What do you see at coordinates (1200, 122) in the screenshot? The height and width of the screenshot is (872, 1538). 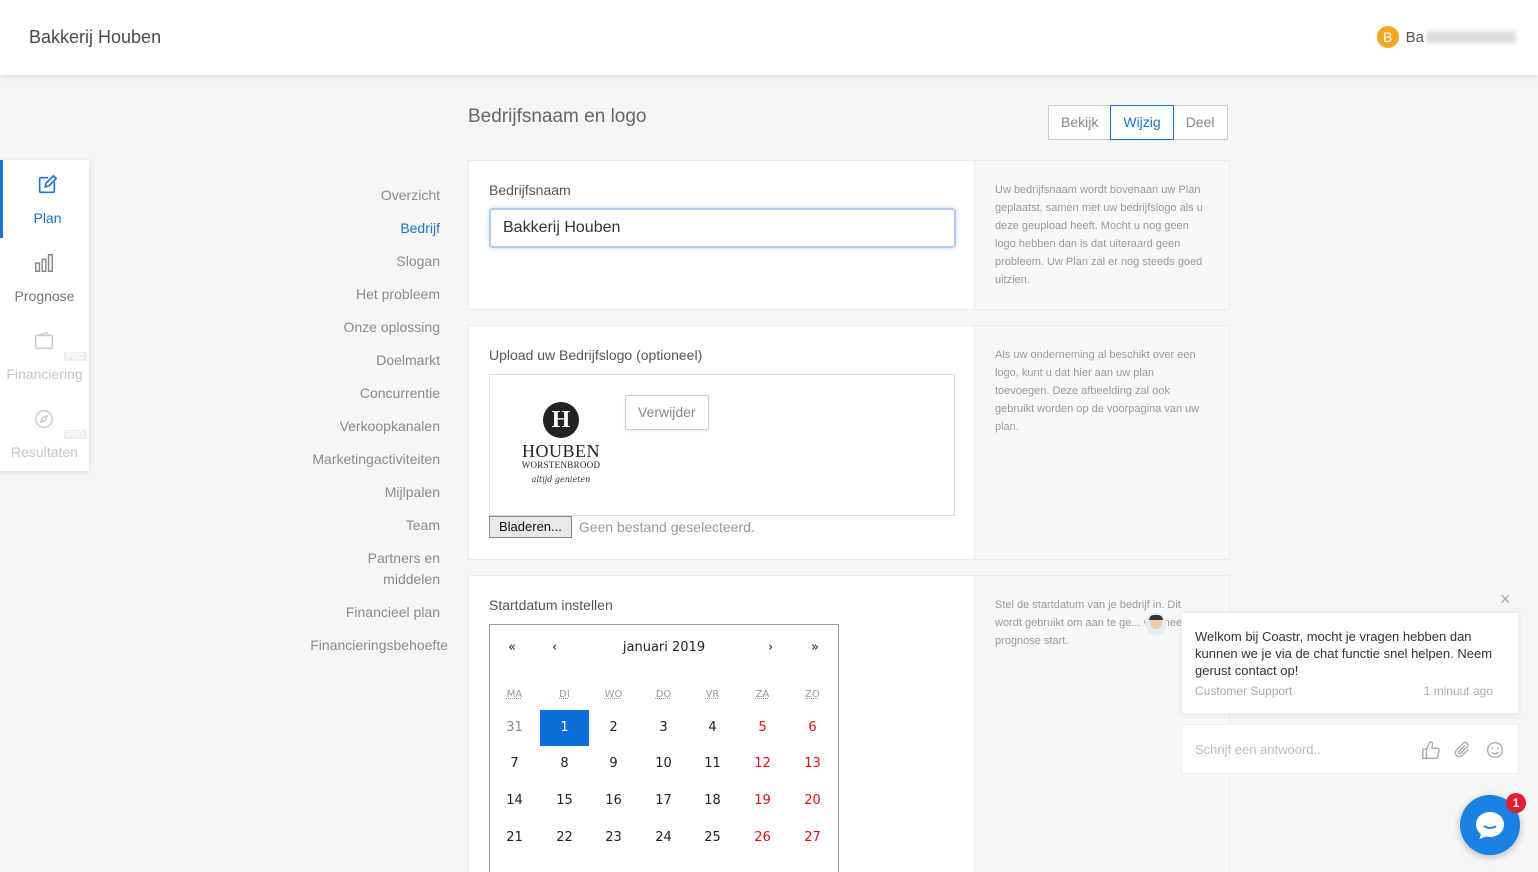 I see `mode-share-button: Deel` at bounding box center [1200, 122].